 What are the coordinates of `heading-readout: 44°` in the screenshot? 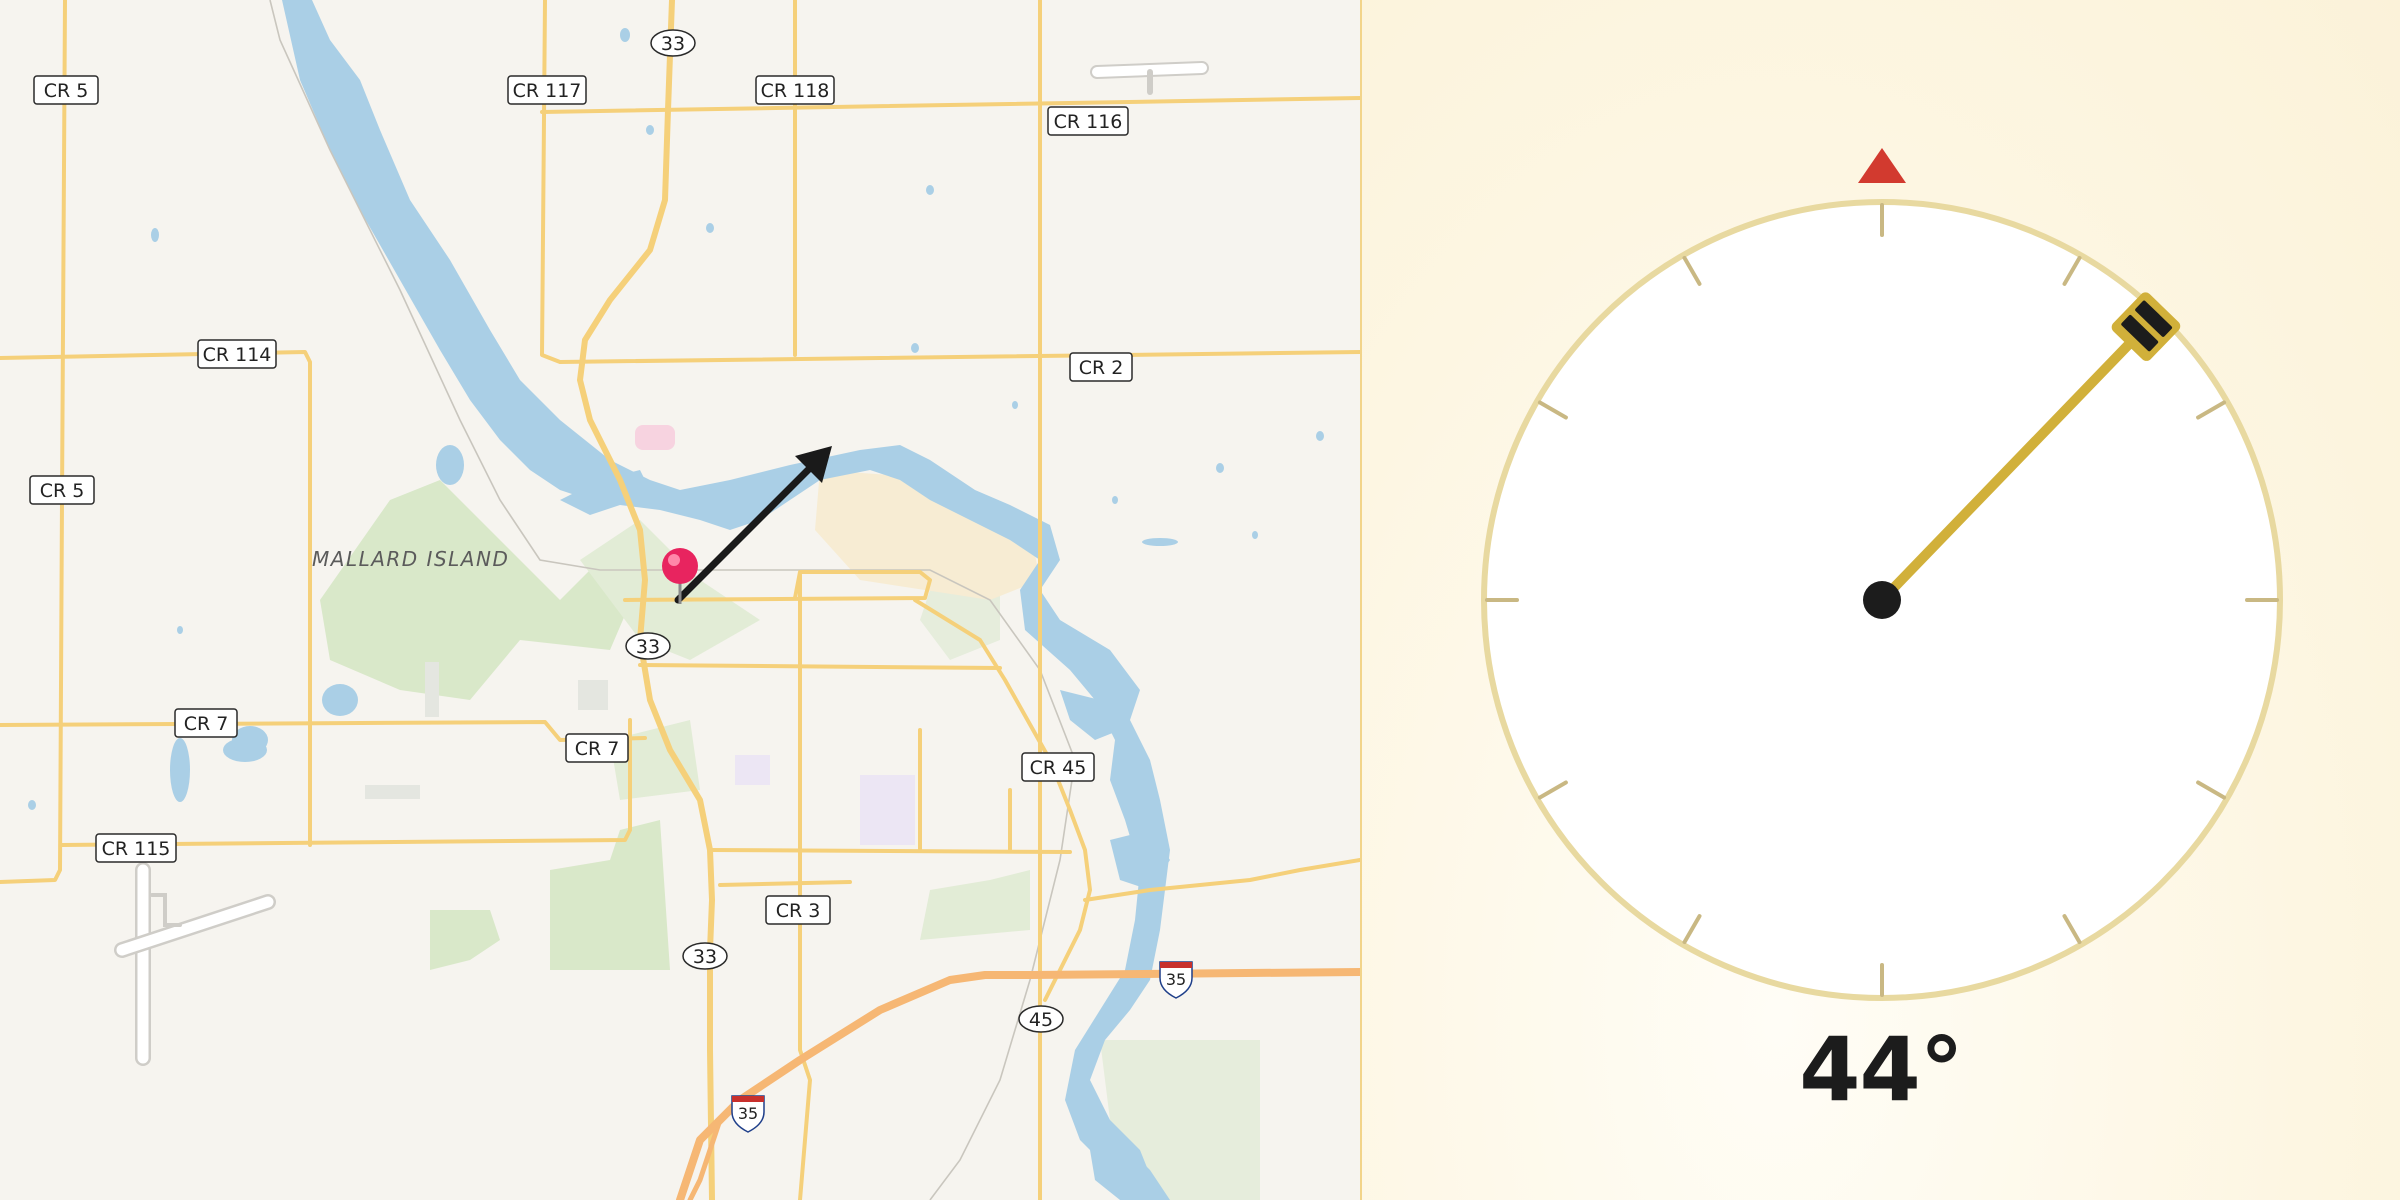 It's located at (1881, 1069).